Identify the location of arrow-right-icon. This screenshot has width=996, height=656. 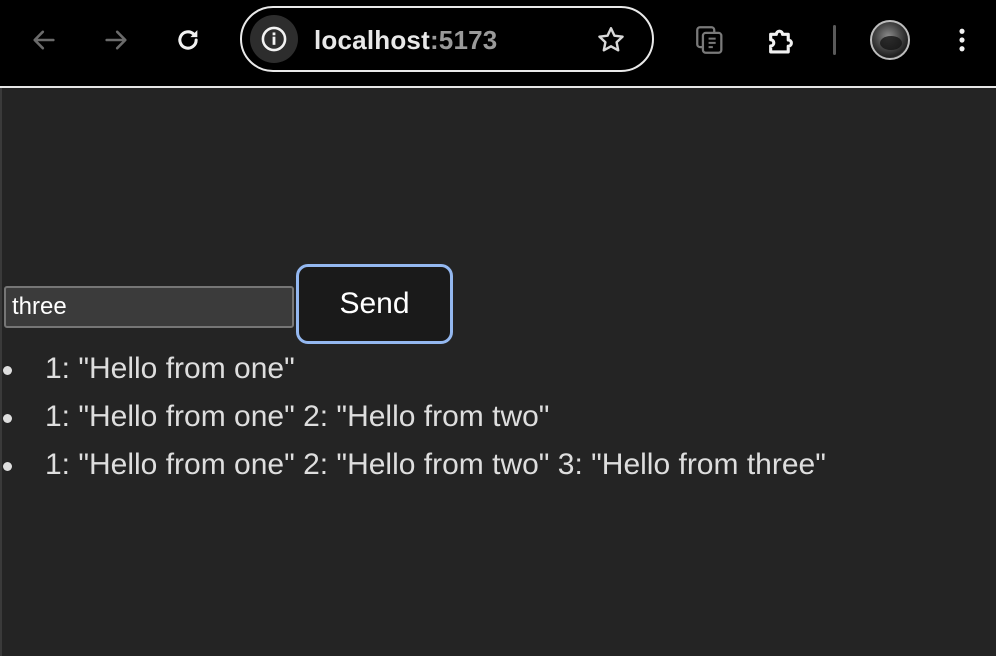
(116, 40).